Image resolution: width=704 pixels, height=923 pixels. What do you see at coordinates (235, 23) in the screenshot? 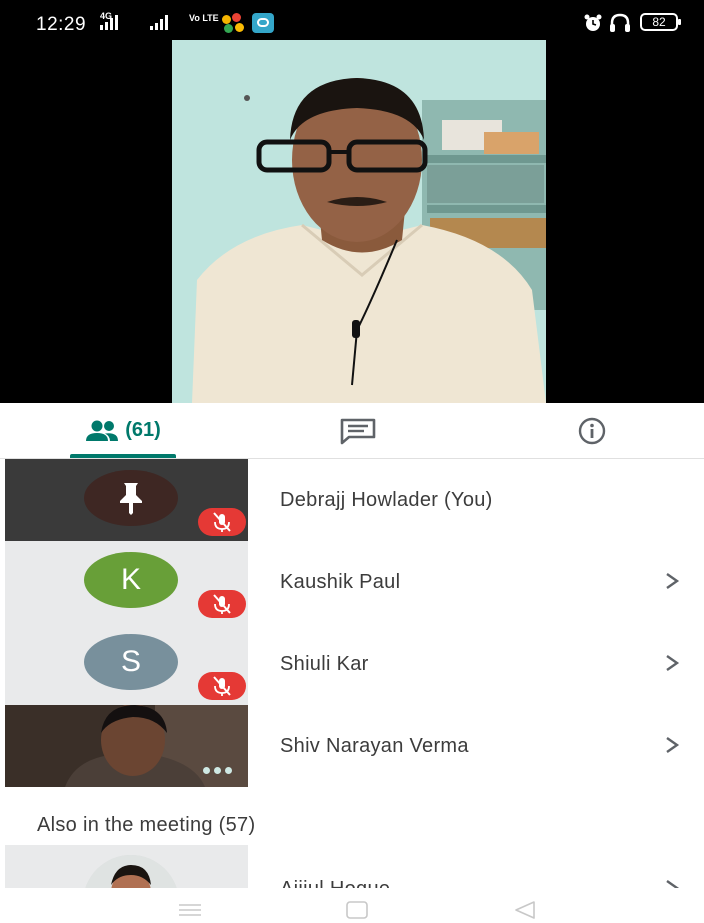
I see `app-notification-icon` at bounding box center [235, 23].